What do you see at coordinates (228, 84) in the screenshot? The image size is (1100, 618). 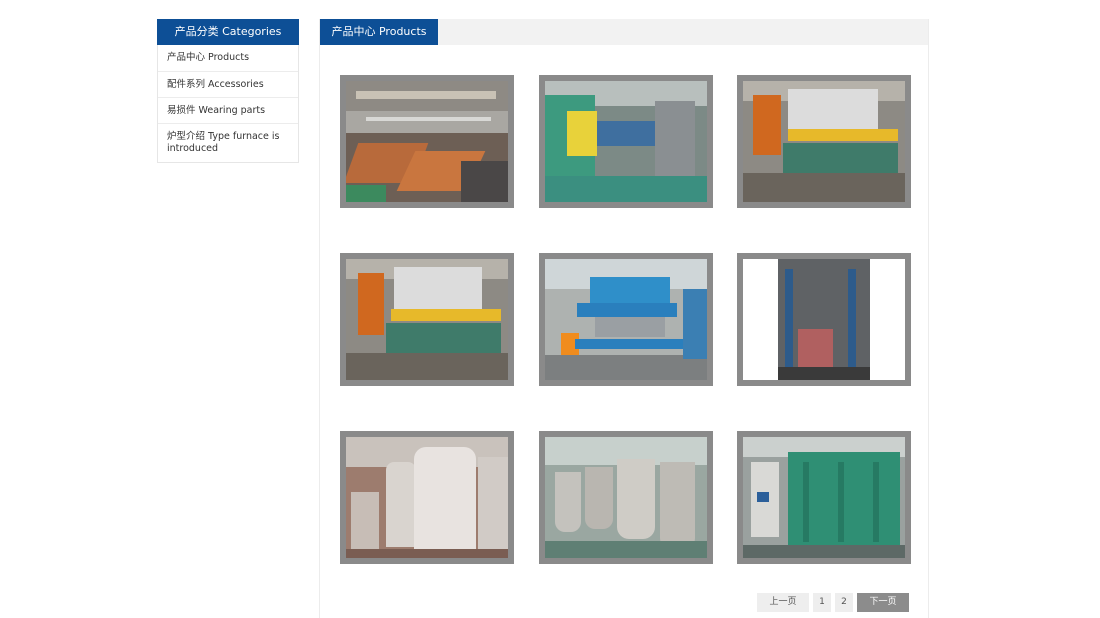 I see `sidebar-item-accessories: 配件系列 Accessories` at bounding box center [228, 84].